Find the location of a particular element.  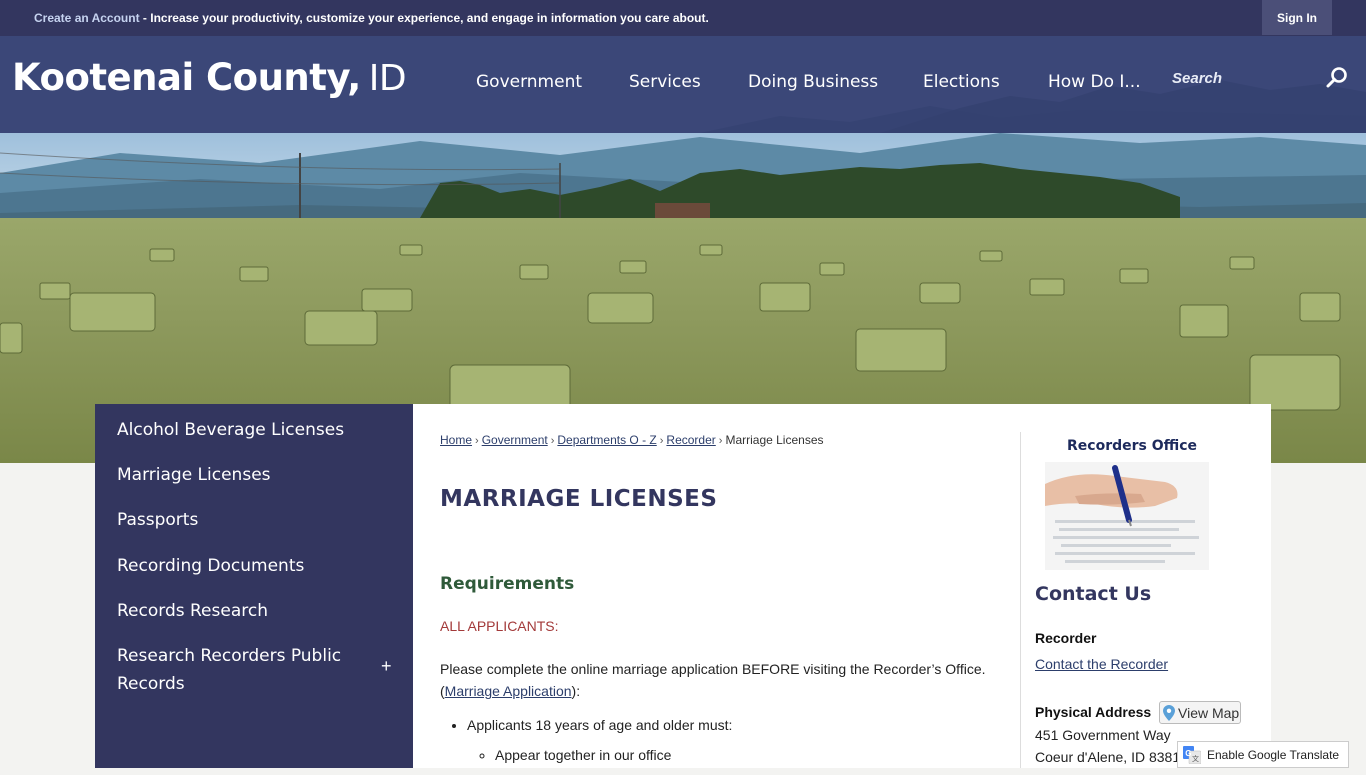

sidebar-item-records-research: Records Research is located at coordinates (242, 611).